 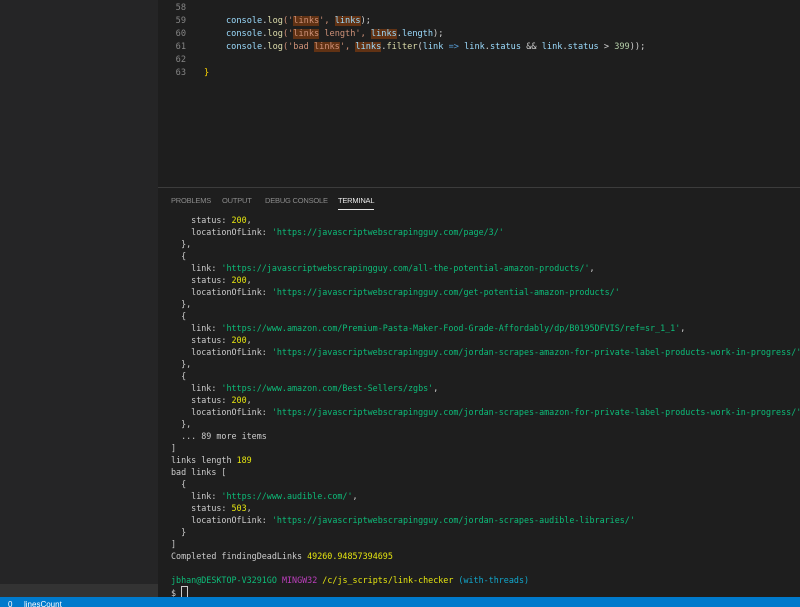 What do you see at coordinates (454, 47) in the screenshot?
I see `code-token: =>` at bounding box center [454, 47].